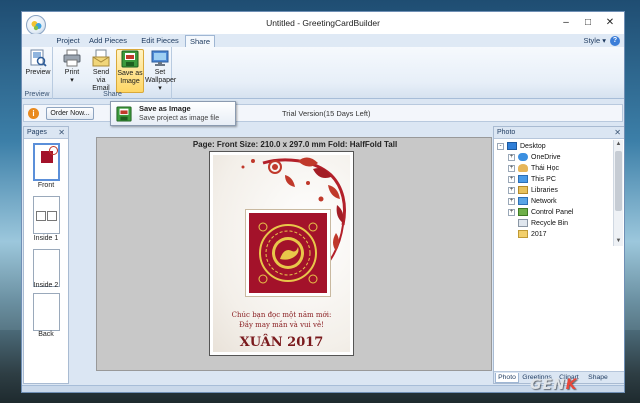  What do you see at coordinates (552, 212) in the screenshot?
I see `tree-item-label: Control Panel` at bounding box center [552, 212].